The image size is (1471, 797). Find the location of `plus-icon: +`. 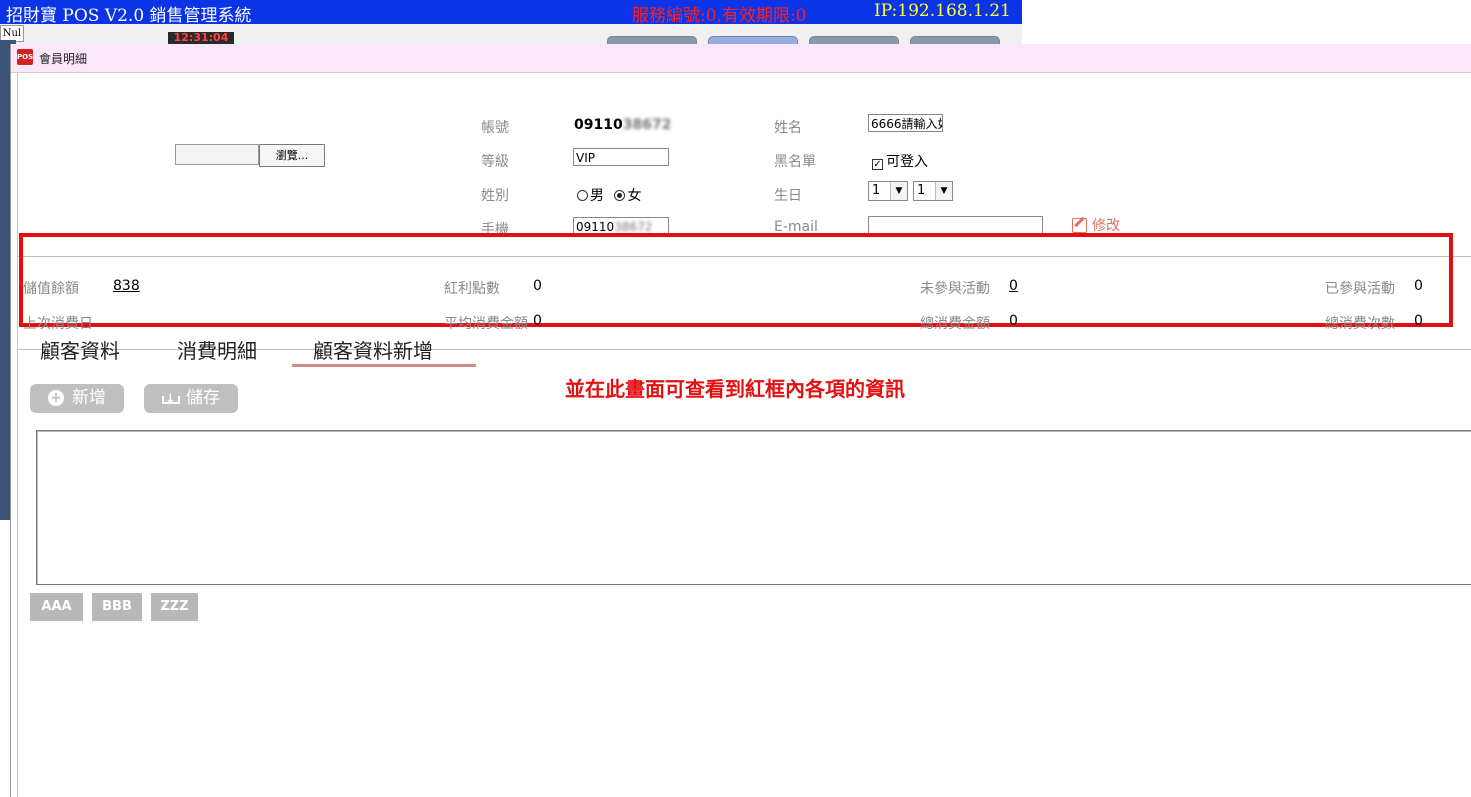

plus-icon: + is located at coordinates (56, 398).